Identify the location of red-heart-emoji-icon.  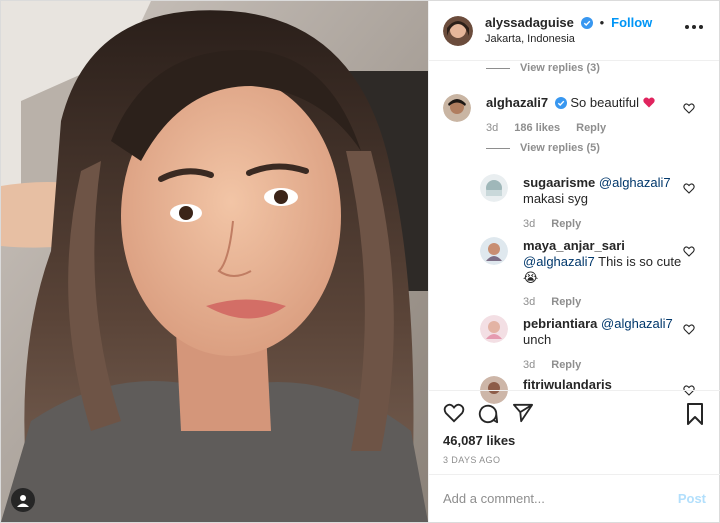
(649, 102).